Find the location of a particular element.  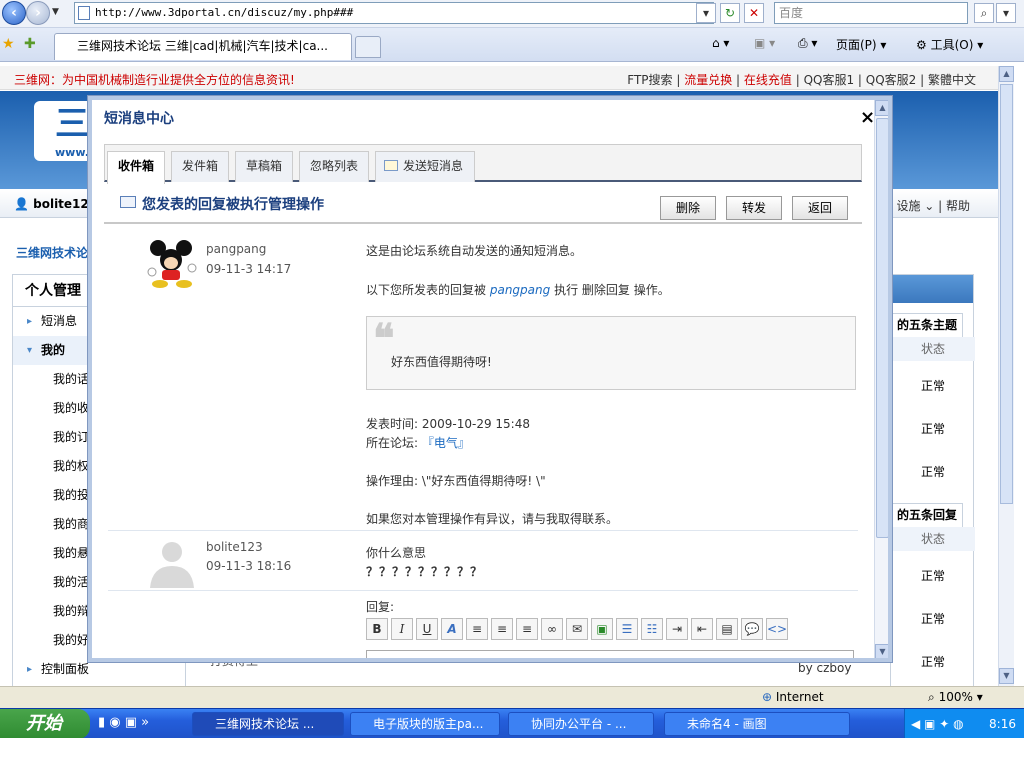

moderator-link: pangpang is located at coordinates (520, 290).